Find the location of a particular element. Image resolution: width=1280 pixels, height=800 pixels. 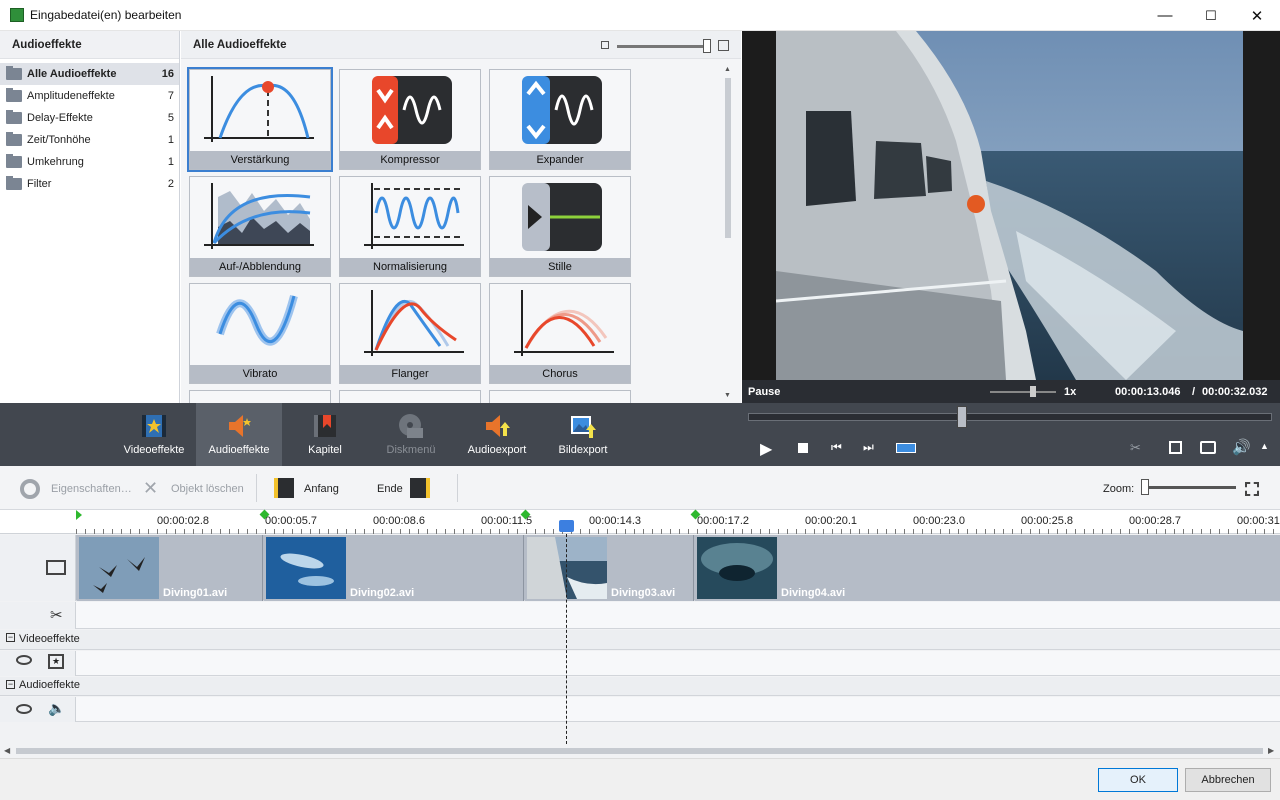

scroll-thumb is located at coordinates (728, 158).